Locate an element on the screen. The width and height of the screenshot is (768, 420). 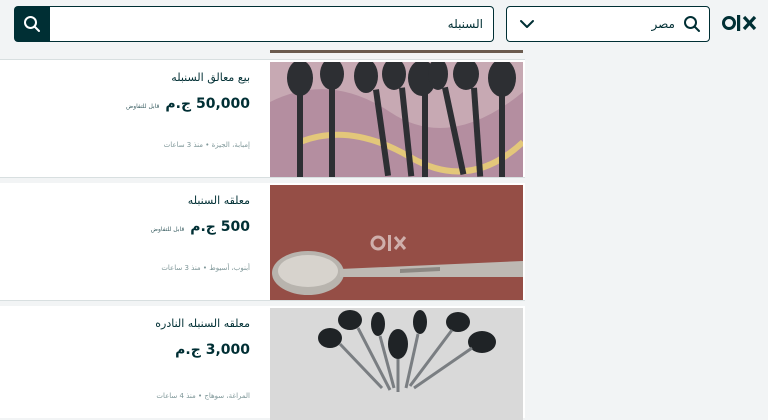
olx-logo is located at coordinates (740, 23).